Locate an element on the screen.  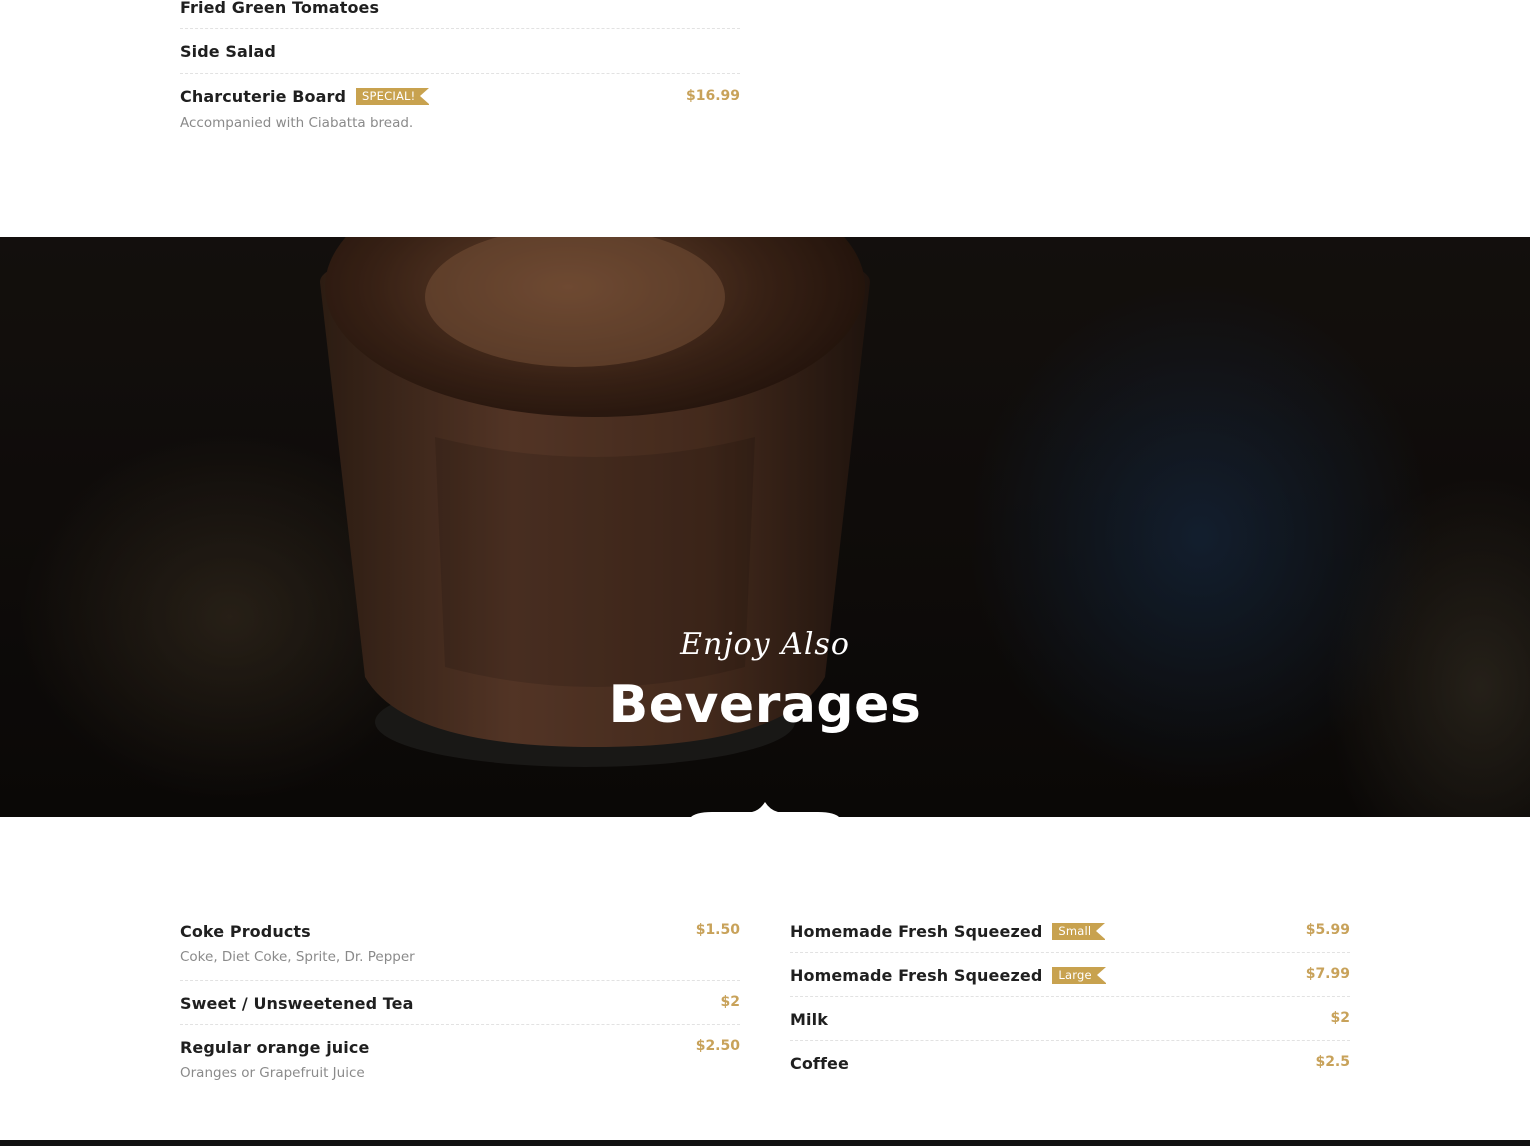
item-title: Coke Products is located at coordinates (245, 931).